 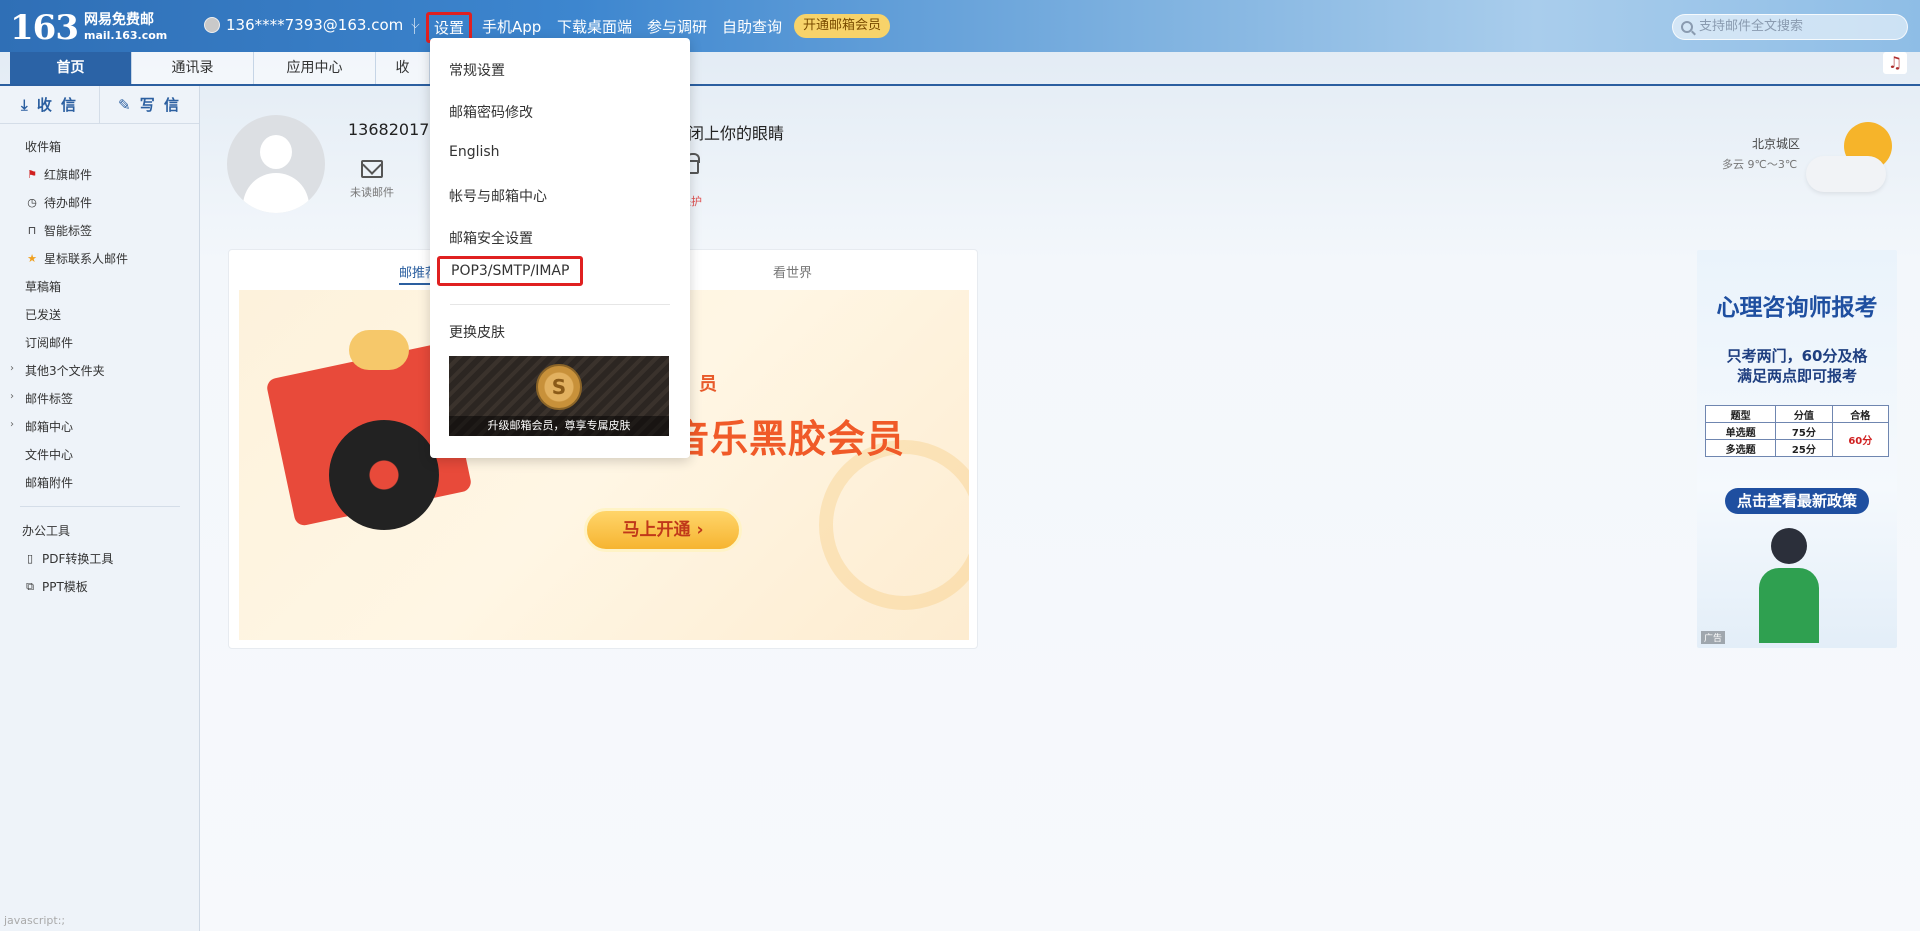 I want to click on weather-city: 北京城区, so click(x=1776, y=144).